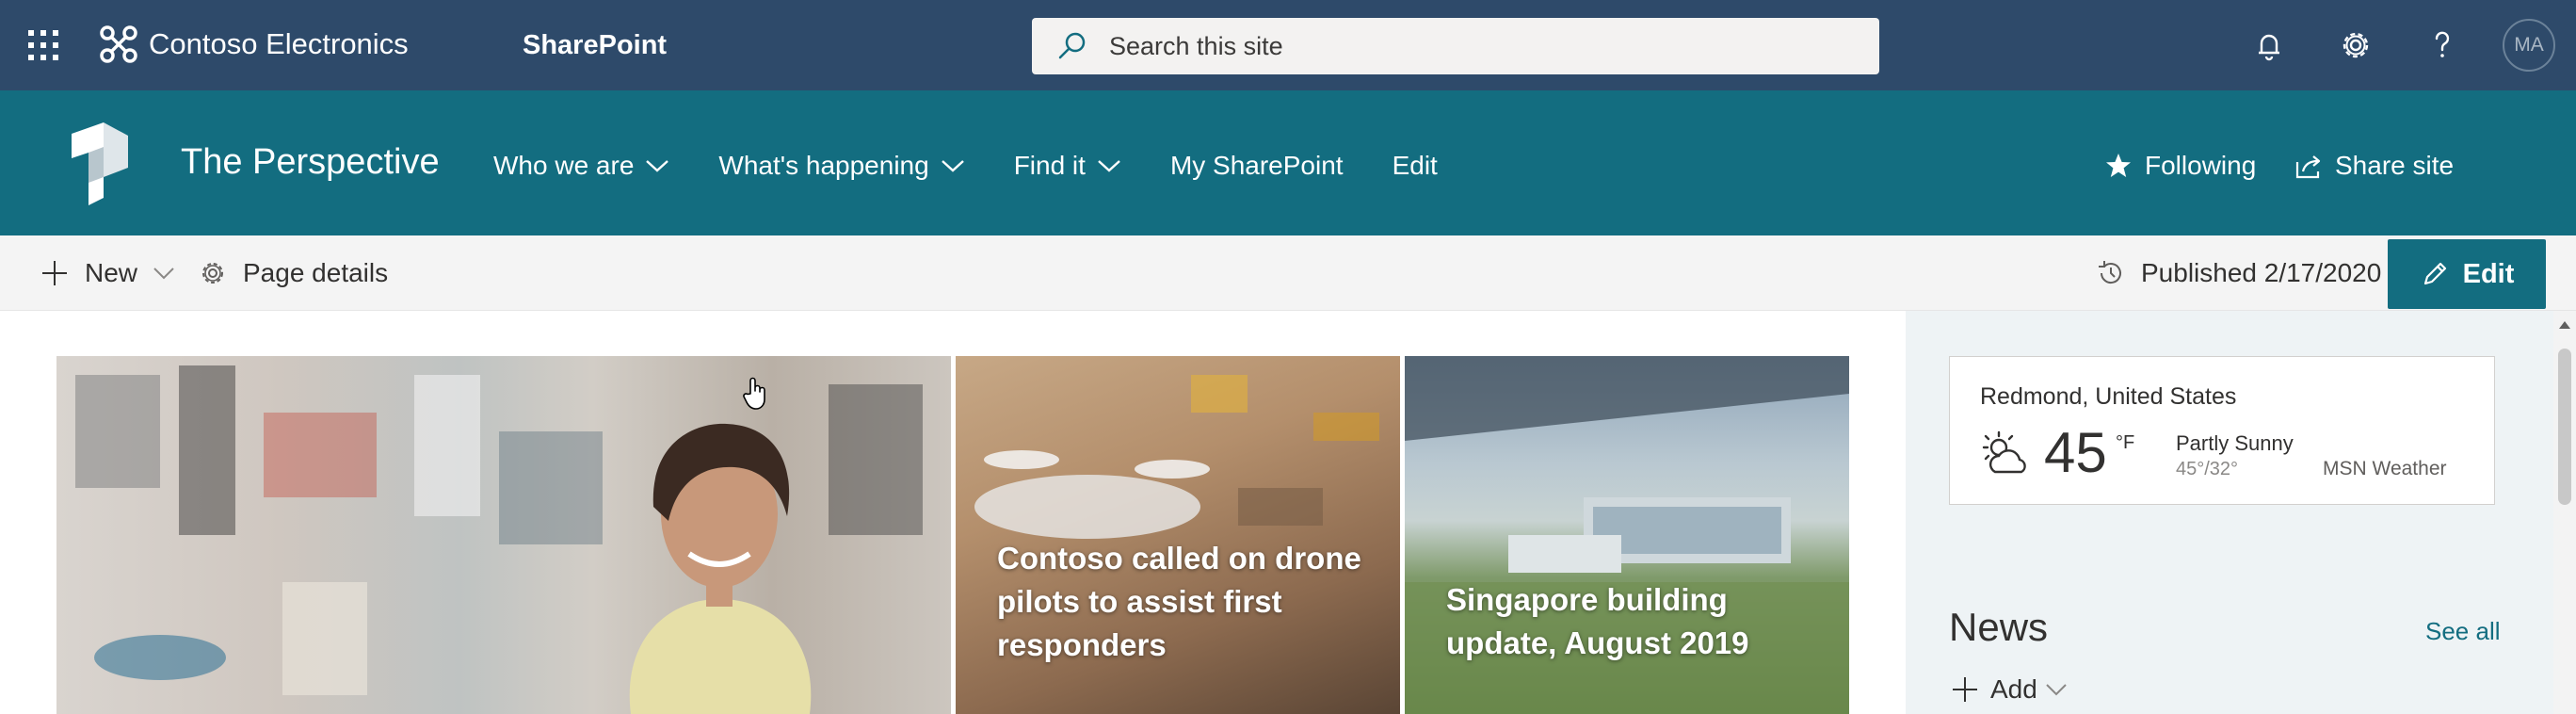  What do you see at coordinates (2261, 272) in the screenshot?
I see `published-label: Published 2/17/2020` at bounding box center [2261, 272].